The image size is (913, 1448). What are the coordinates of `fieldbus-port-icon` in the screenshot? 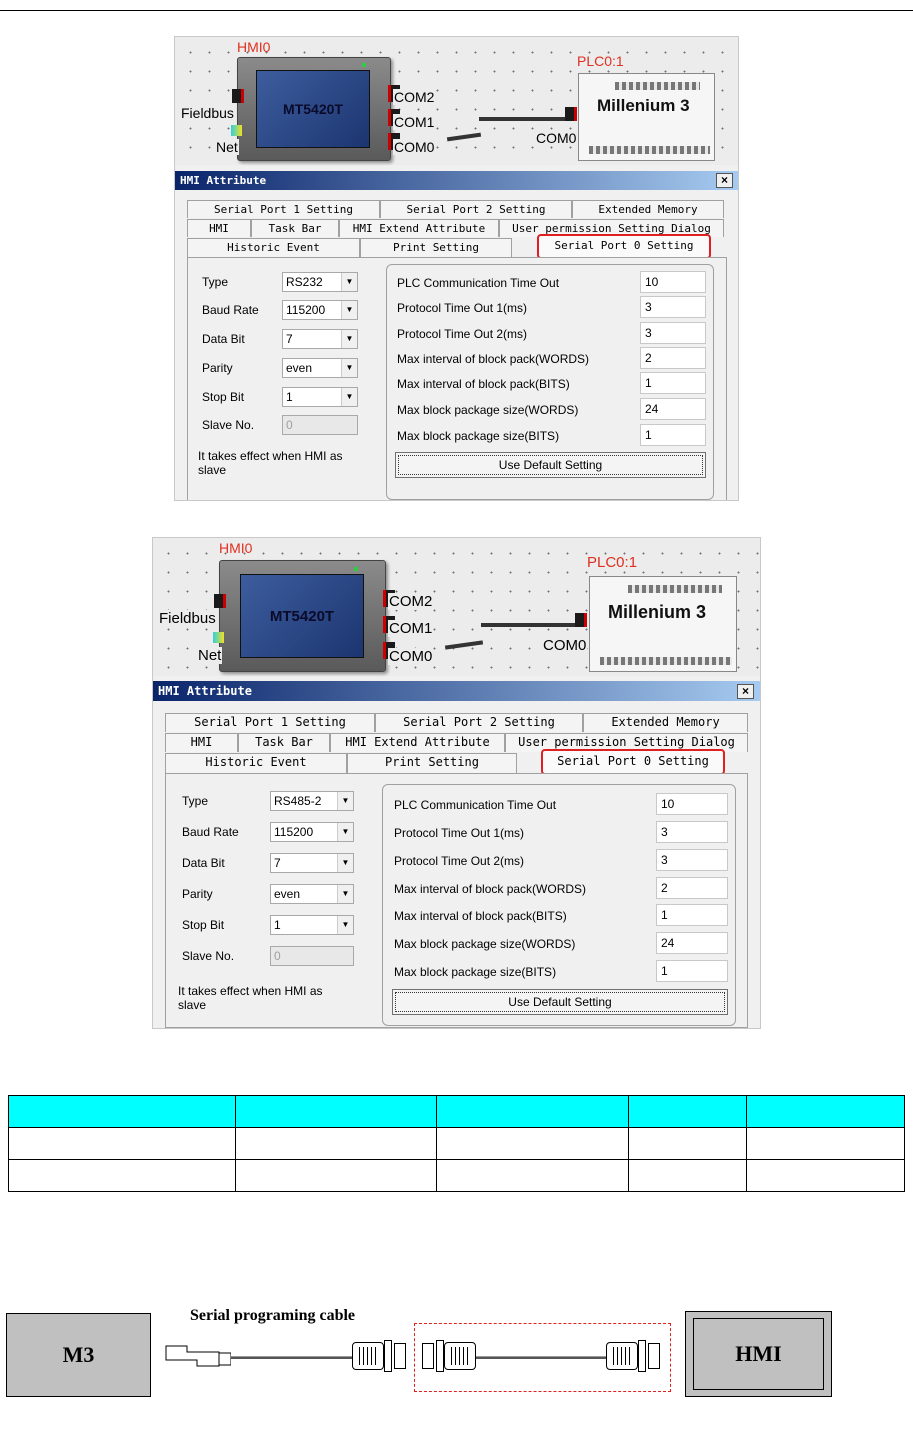 It's located at (238, 96).